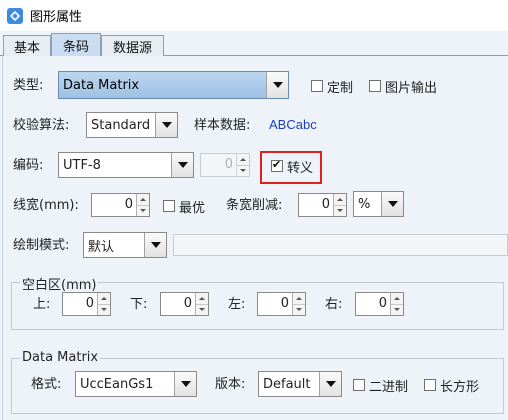 This screenshot has height=420, width=508. What do you see at coordinates (292, 166) in the screenshot?
I see `escape-checkbox: 转义` at bounding box center [292, 166].